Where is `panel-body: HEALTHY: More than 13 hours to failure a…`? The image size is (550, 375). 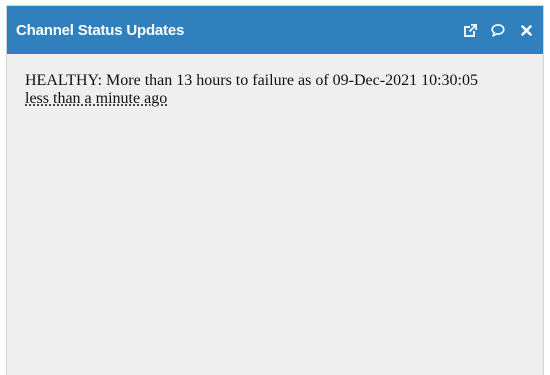 panel-body: HEALTHY: More than 13 hours to failure a… is located at coordinates (275, 81).